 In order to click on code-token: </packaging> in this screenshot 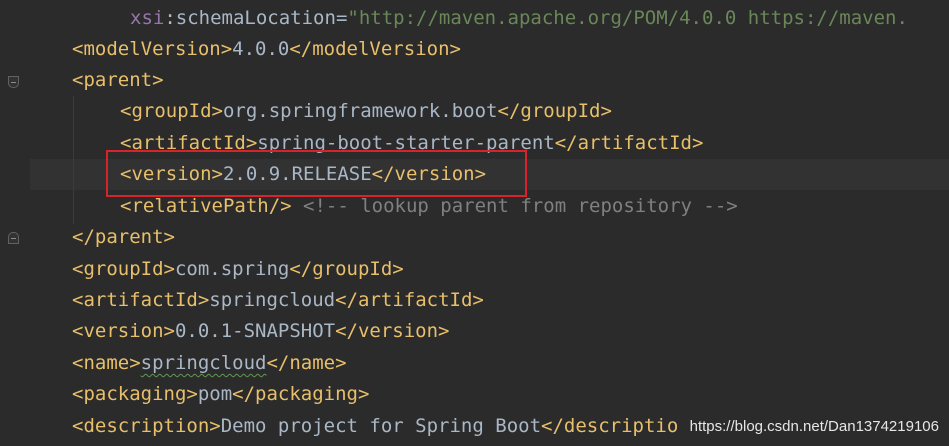, I will do `click(301, 394)`.